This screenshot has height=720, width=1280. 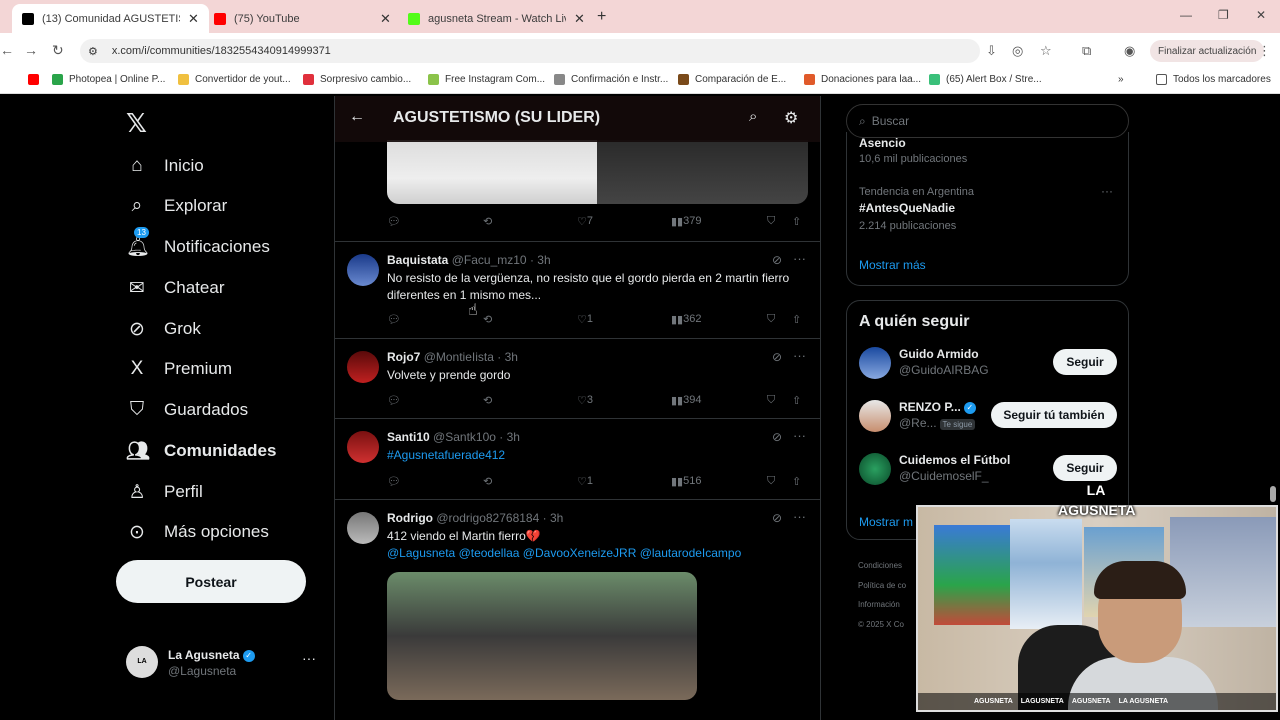 I want to click on more-bookmarks-icon: », so click(x=1121, y=79).